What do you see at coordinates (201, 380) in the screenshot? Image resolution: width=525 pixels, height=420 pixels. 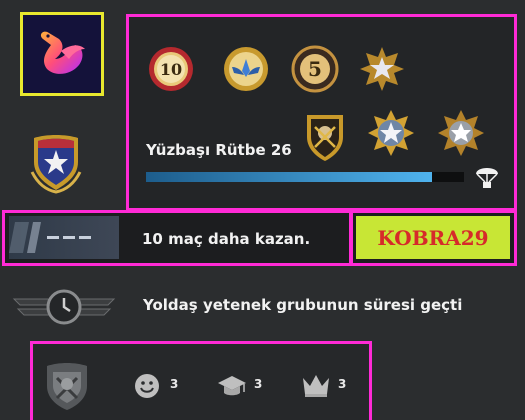 I see `commends-panel: 3 3 3` at bounding box center [201, 380].